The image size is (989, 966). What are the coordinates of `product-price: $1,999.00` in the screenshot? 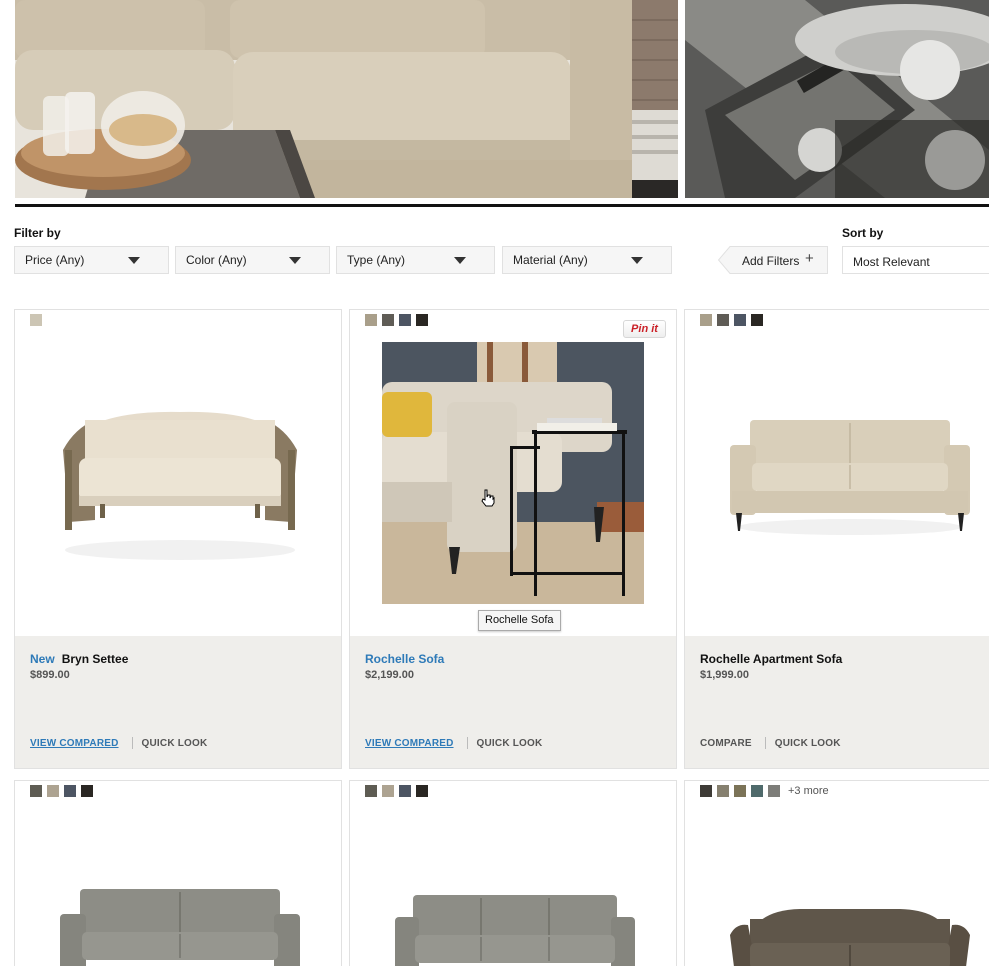 It's located at (724, 675).